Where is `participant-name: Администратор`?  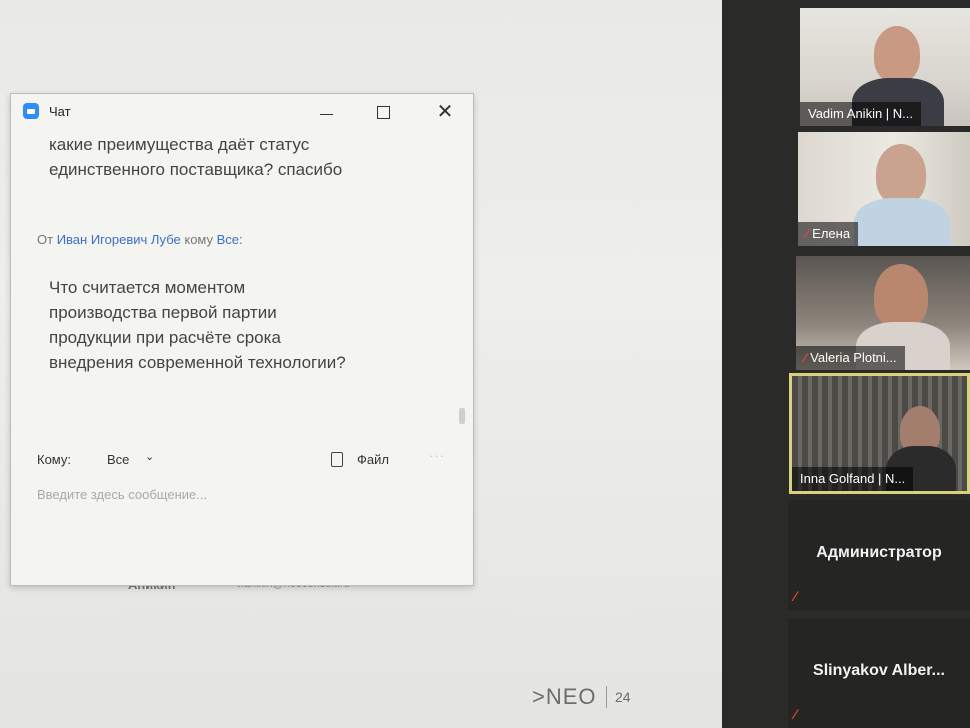 participant-name: Администратор is located at coordinates (879, 552).